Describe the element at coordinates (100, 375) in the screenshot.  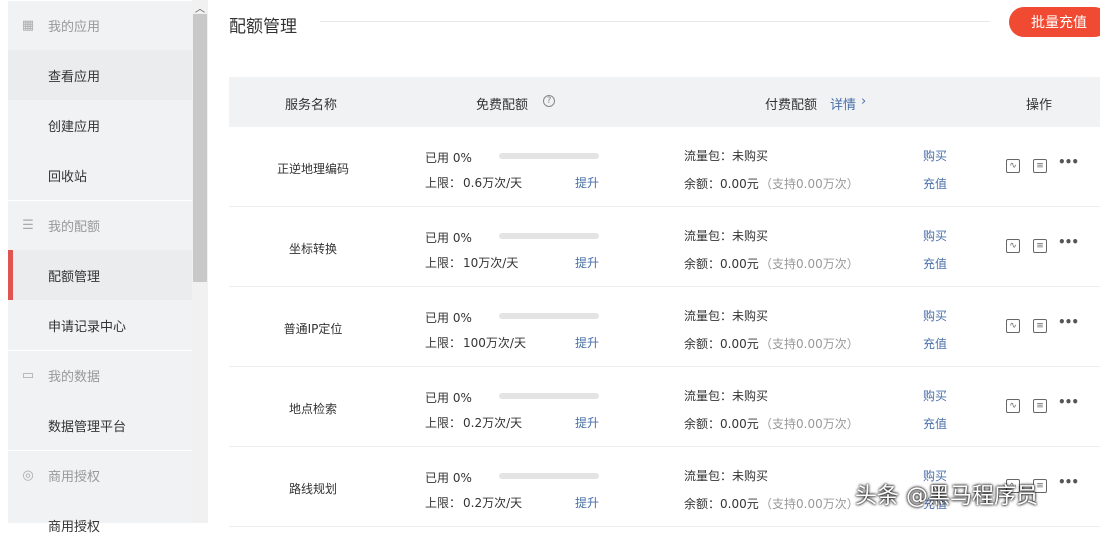
I see `sidebar-group: ▭ 我的数据` at that location.